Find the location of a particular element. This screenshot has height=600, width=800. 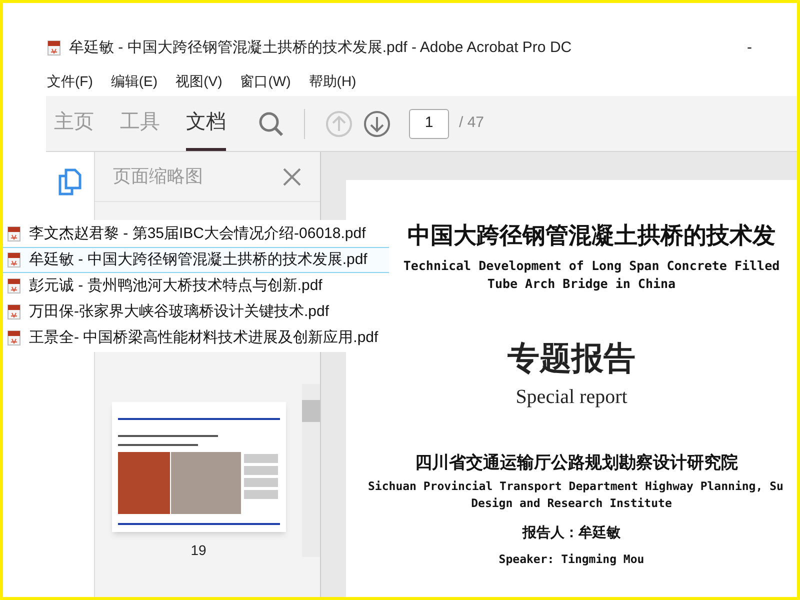

document-heading-english: Special report is located at coordinates (572, 397).